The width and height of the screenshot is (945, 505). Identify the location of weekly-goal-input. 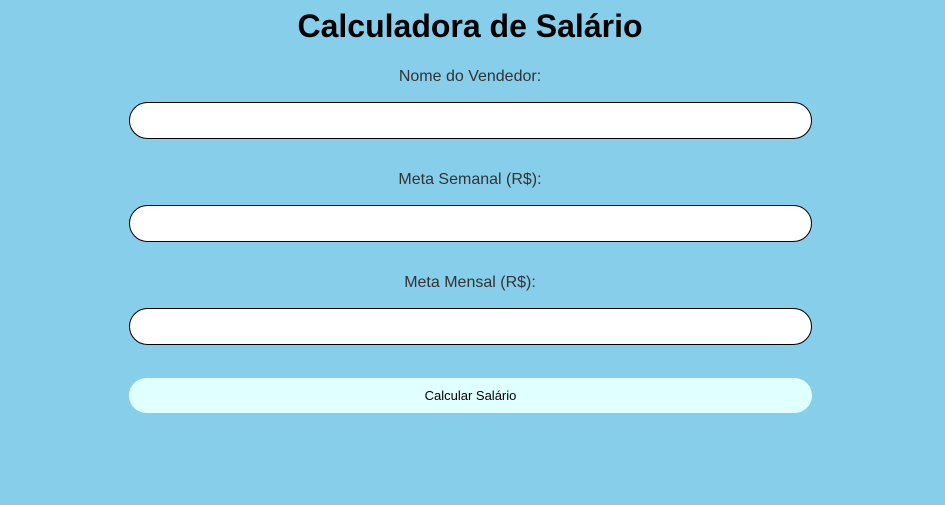
(470, 223).